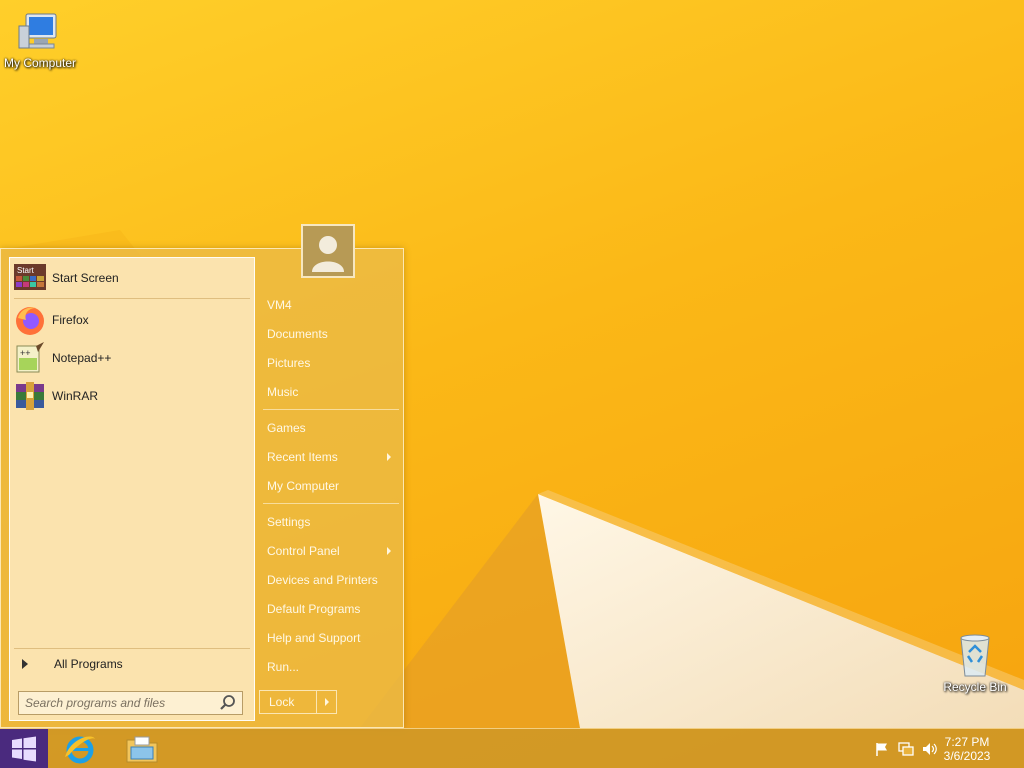 This screenshot has height=768, width=1024. Describe the element at coordinates (967, 742) in the screenshot. I see `clock-time: 7:27 PM` at that location.